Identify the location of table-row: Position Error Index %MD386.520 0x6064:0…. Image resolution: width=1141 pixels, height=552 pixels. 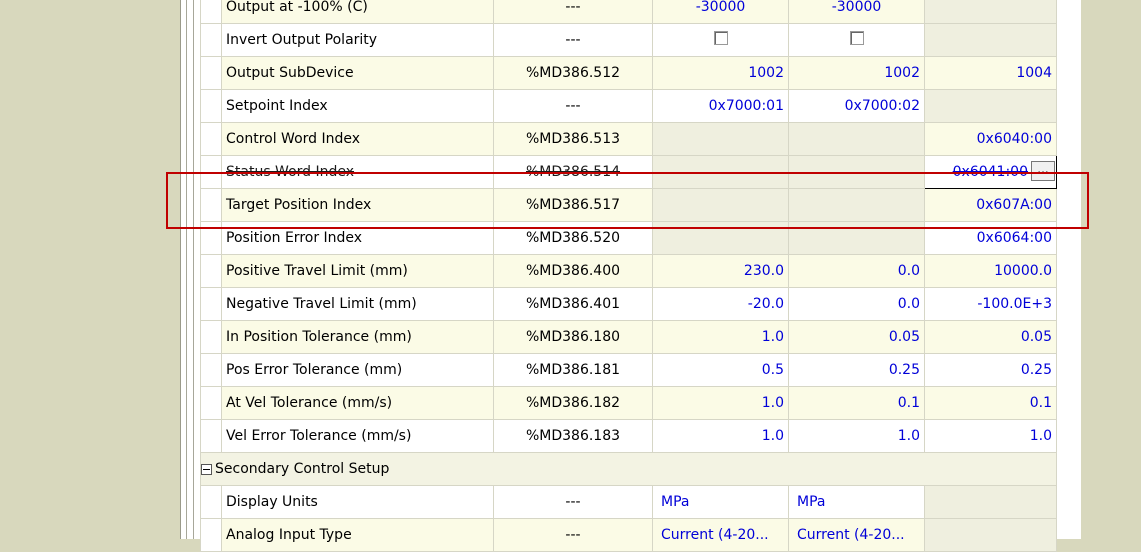
(628, 238).